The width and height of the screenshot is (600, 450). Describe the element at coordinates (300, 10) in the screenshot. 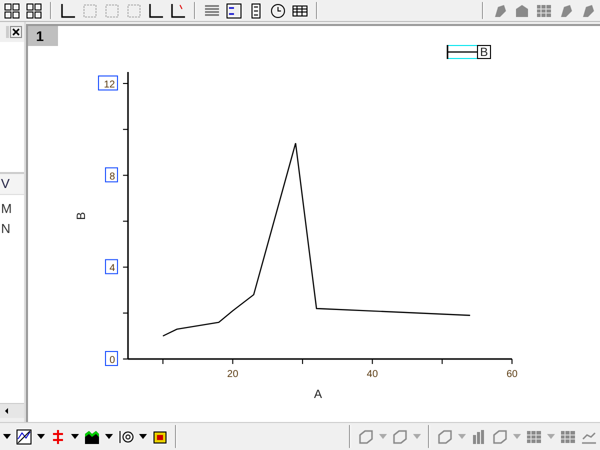

I see `table-icon` at that location.